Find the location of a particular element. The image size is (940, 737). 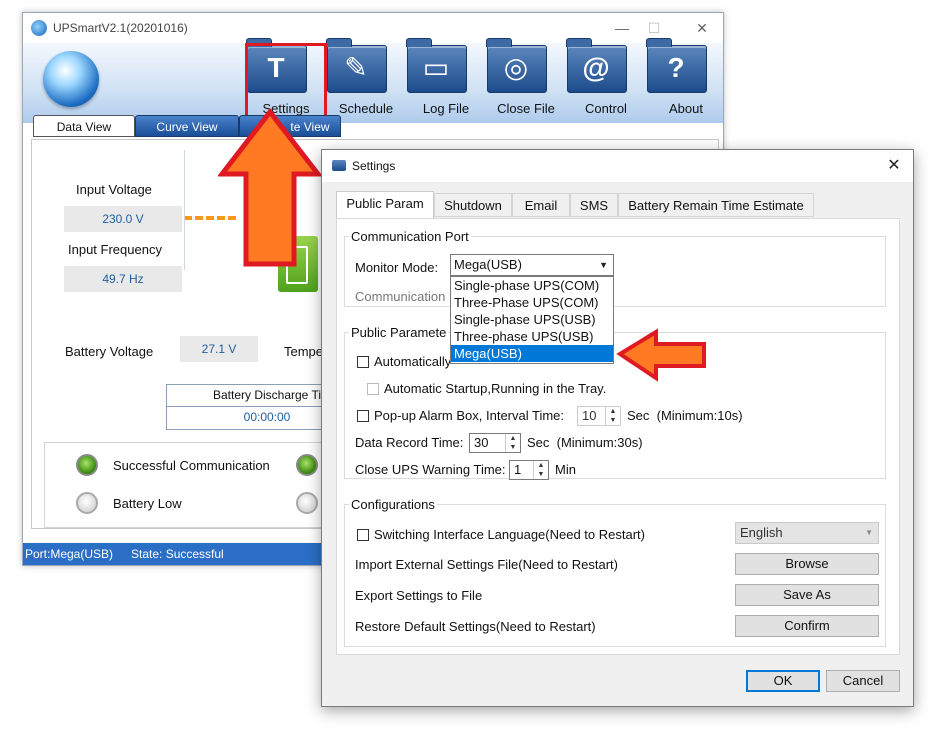

data-record-suffix: Sec (Minimum:30s) is located at coordinates (585, 442).